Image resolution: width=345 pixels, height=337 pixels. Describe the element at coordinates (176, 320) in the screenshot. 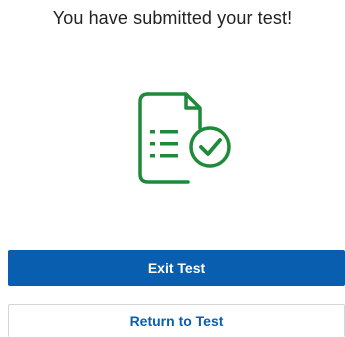

I see `return-to-test-button: Return to Test` at that location.